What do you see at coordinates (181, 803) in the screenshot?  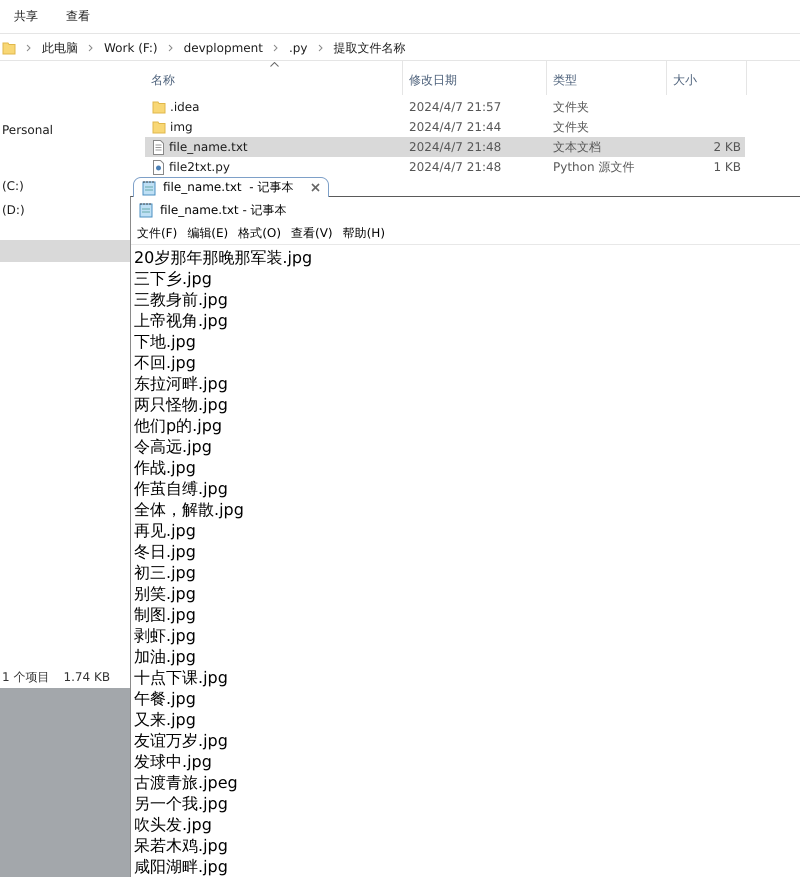 I see `text-line: 另一个我.jpg` at bounding box center [181, 803].